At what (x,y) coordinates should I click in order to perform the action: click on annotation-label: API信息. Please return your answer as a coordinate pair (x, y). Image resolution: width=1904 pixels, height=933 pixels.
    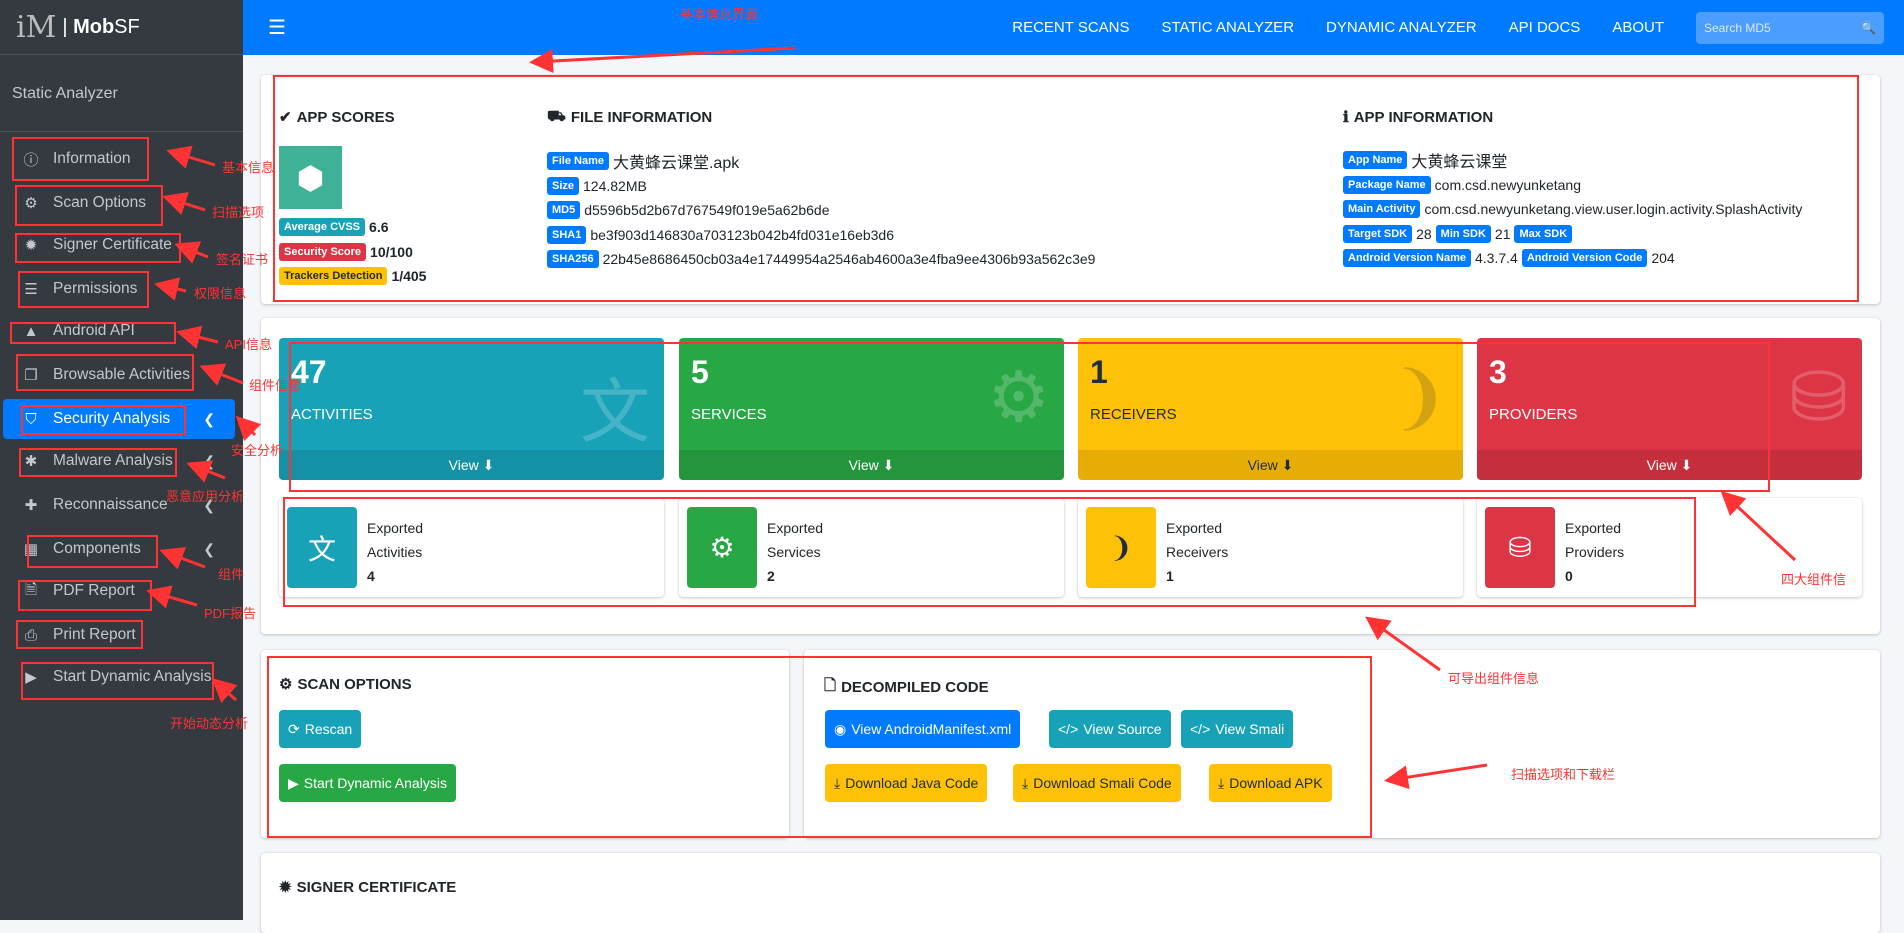
    Looking at the image, I should click on (248, 344).